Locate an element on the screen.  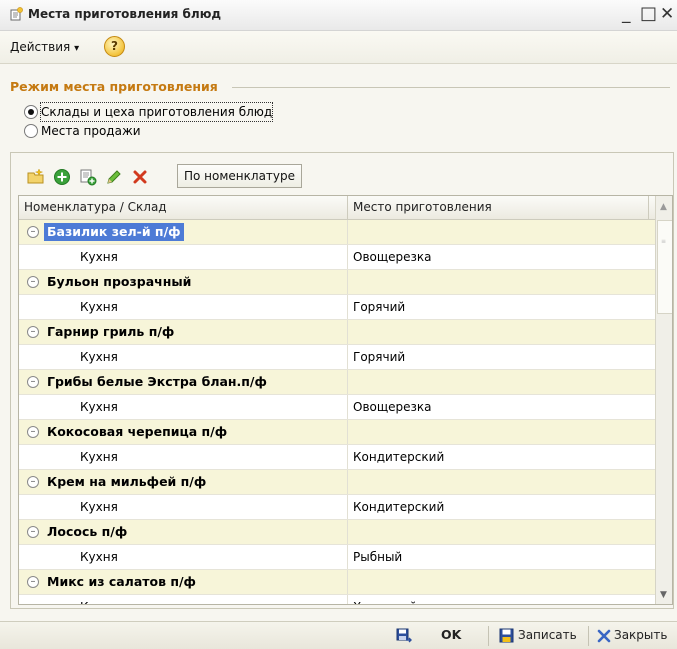
chevron-down-icon: ▾ is located at coordinates (77, 48).